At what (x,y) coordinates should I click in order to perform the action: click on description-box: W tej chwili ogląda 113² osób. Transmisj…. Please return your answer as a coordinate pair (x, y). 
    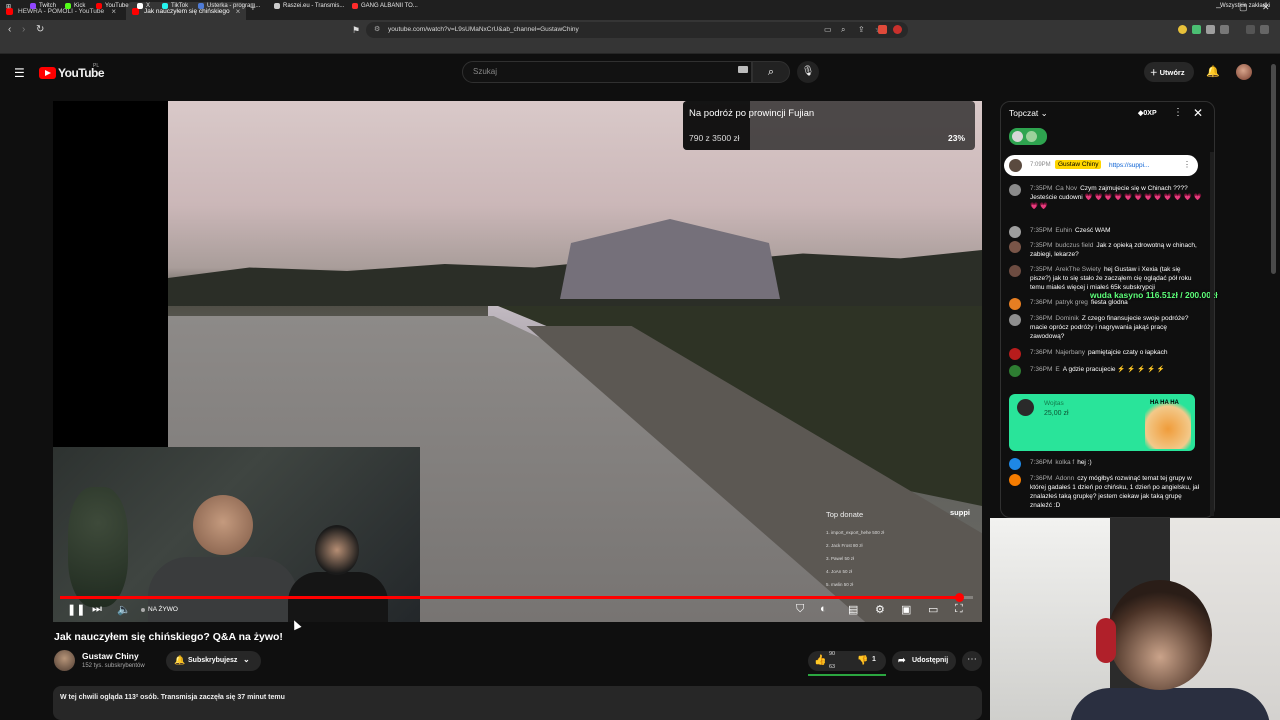
    Looking at the image, I should click on (517, 703).